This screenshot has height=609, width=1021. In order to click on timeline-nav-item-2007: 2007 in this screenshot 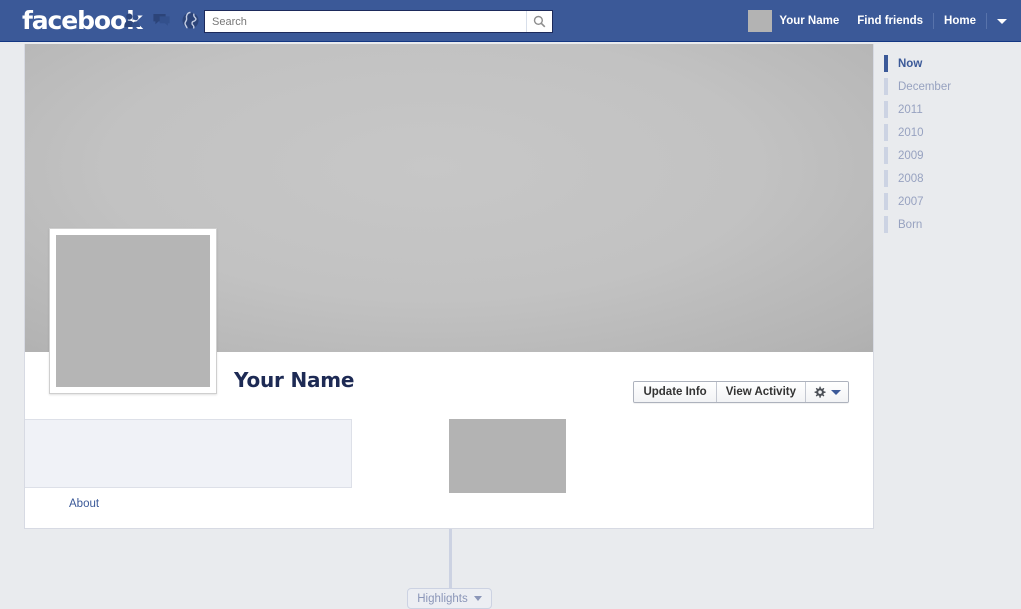, I will do `click(944, 201)`.